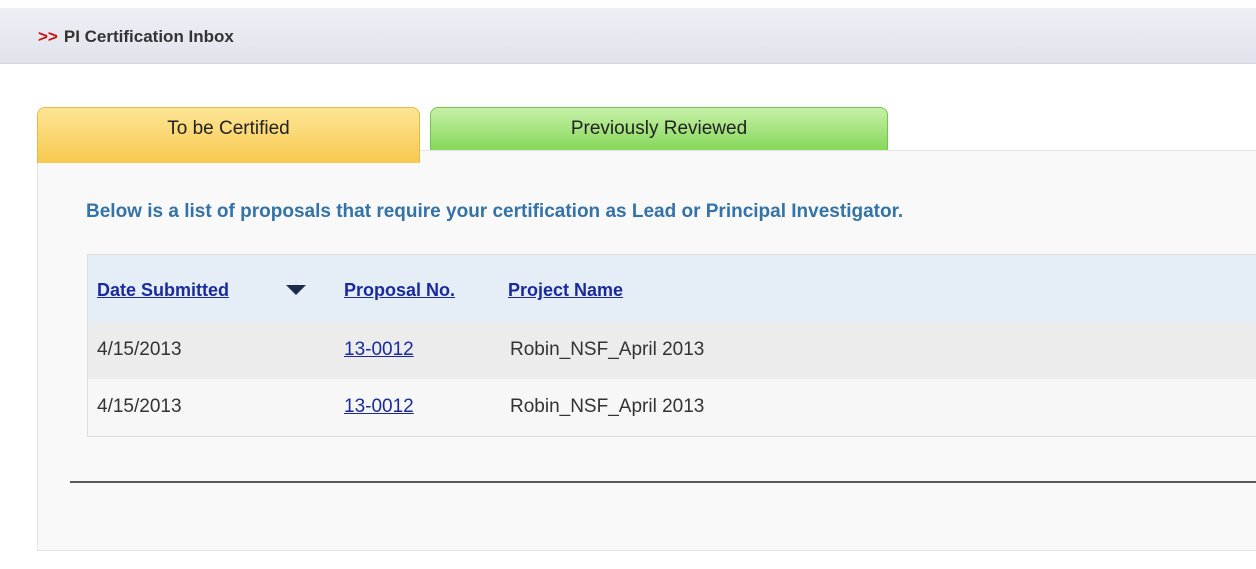 The height and width of the screenshot is (569, 1256). Describe the element at coordinates (399, 290) in the screenshot. I see `column-header-proposal-no: Proposal No.` at that location.